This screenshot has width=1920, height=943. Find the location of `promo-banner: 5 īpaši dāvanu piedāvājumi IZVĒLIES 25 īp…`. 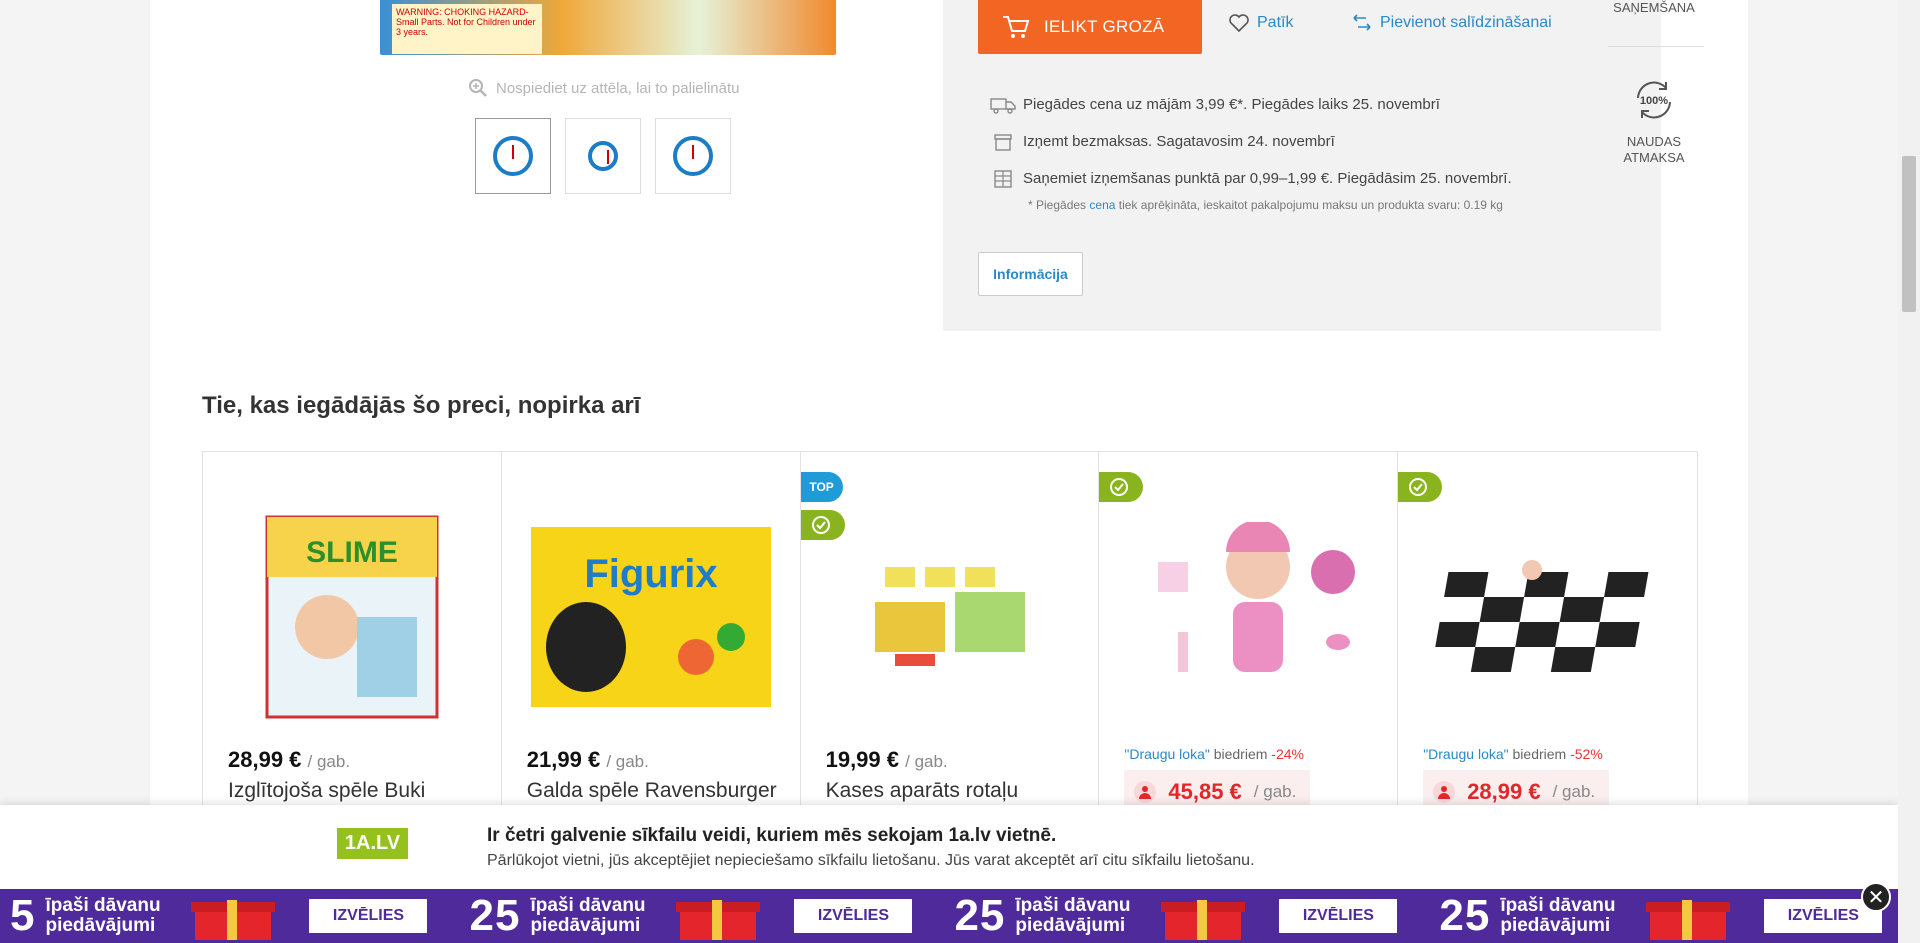

promo-banner: 5 īpaši dāvanu piedāvājumi IZVĒLIES 25 īp… is located at coordinates (960, 916).